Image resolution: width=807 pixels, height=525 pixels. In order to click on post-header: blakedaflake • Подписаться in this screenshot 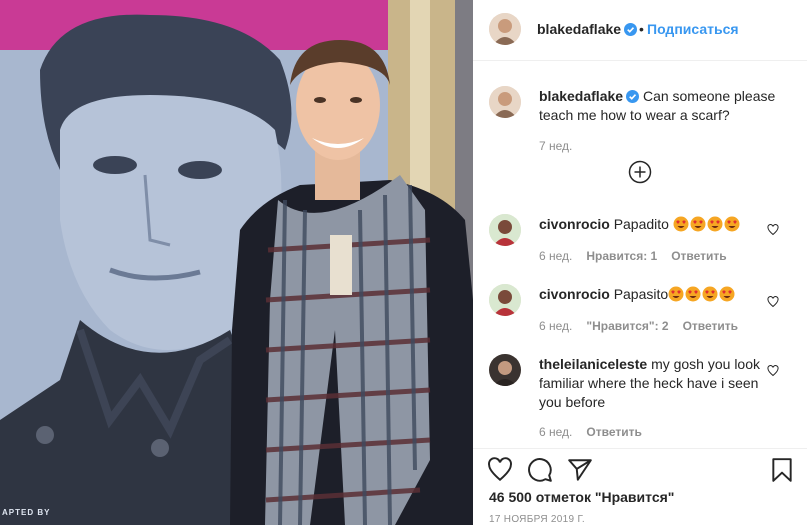, I will do `click(640, 30)`.